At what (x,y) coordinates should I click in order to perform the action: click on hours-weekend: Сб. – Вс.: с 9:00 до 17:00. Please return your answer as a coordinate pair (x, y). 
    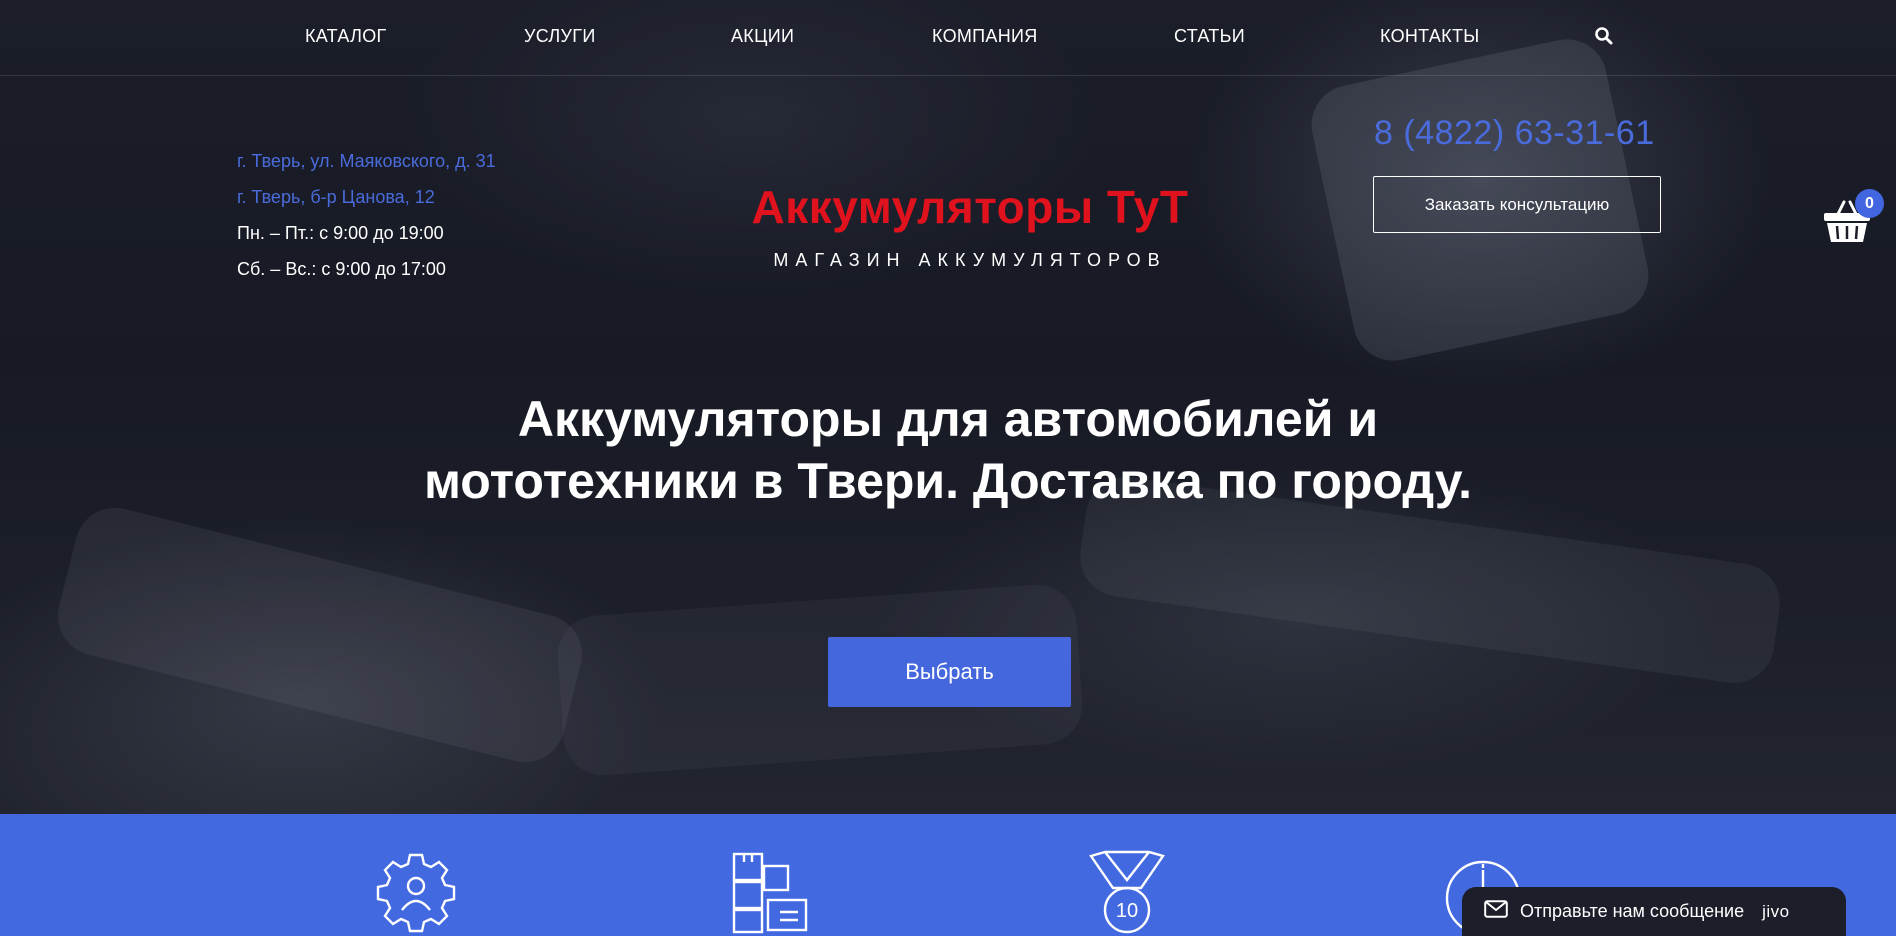
    Looking at the image, I should click on (341, 269).